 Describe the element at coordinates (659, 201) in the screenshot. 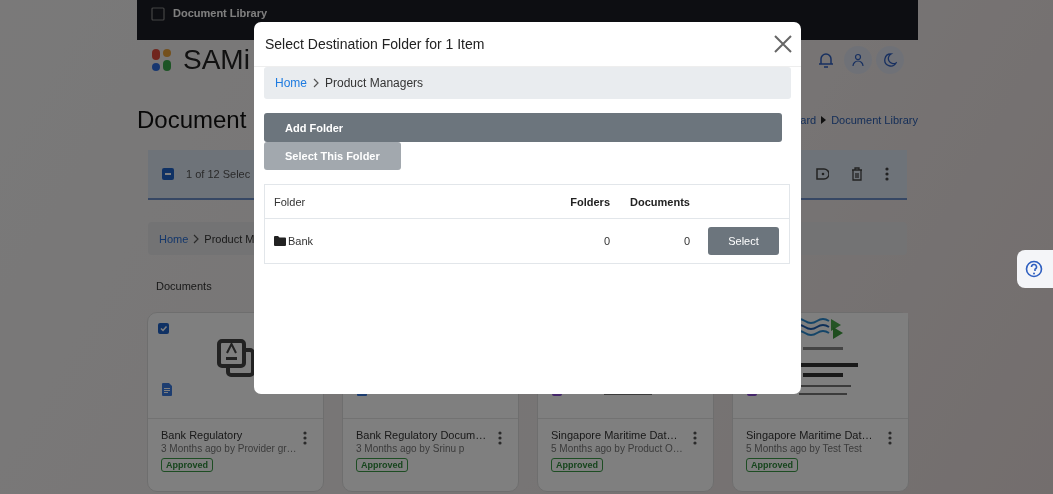

I see `column-header: Documents` at that location.